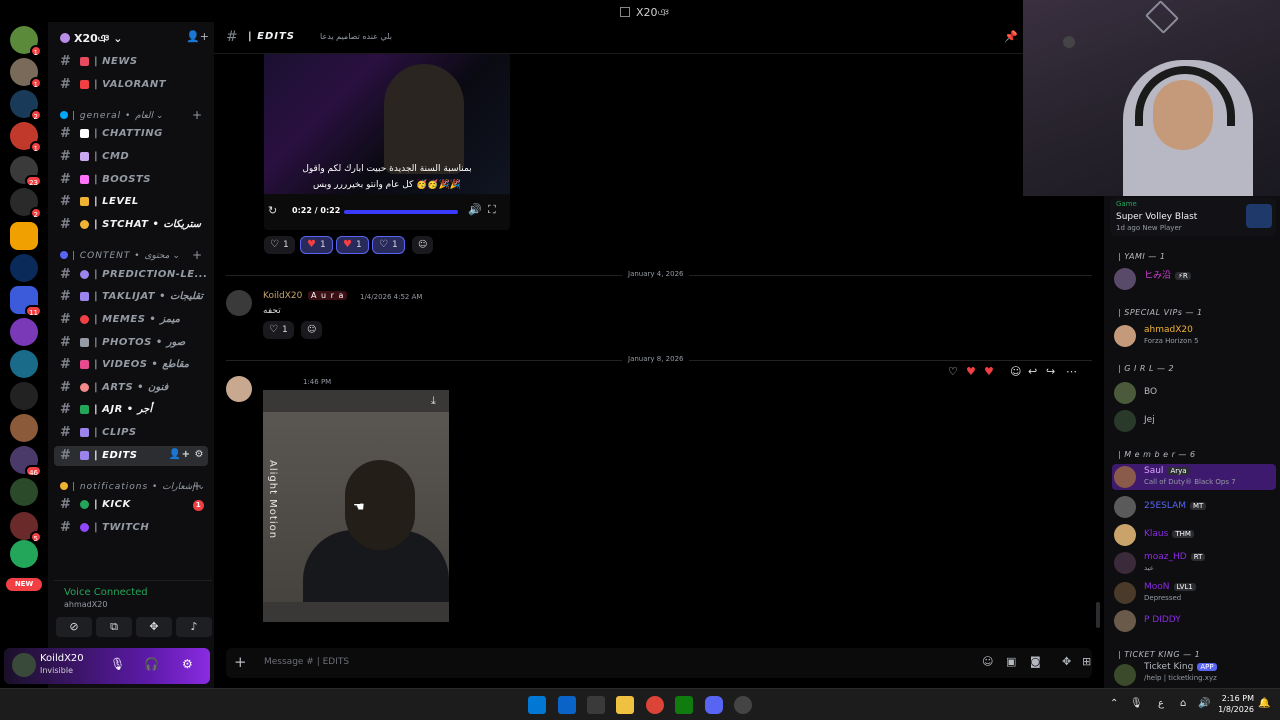 The image size is (1280, 720). I want to click on camera-button: ⊘, so click(74, 627).